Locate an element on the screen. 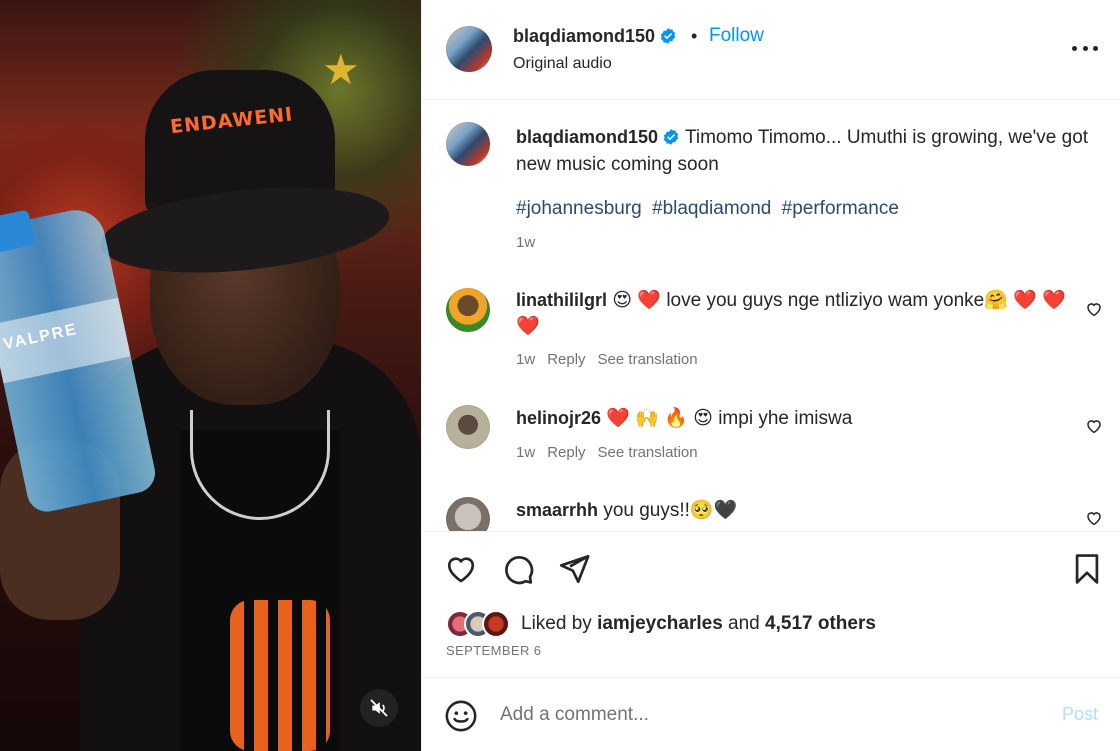 The width and height of the screenshot is (1120, 751). caption-username: blaqdiamond150 is located at coordinates (587, 137).